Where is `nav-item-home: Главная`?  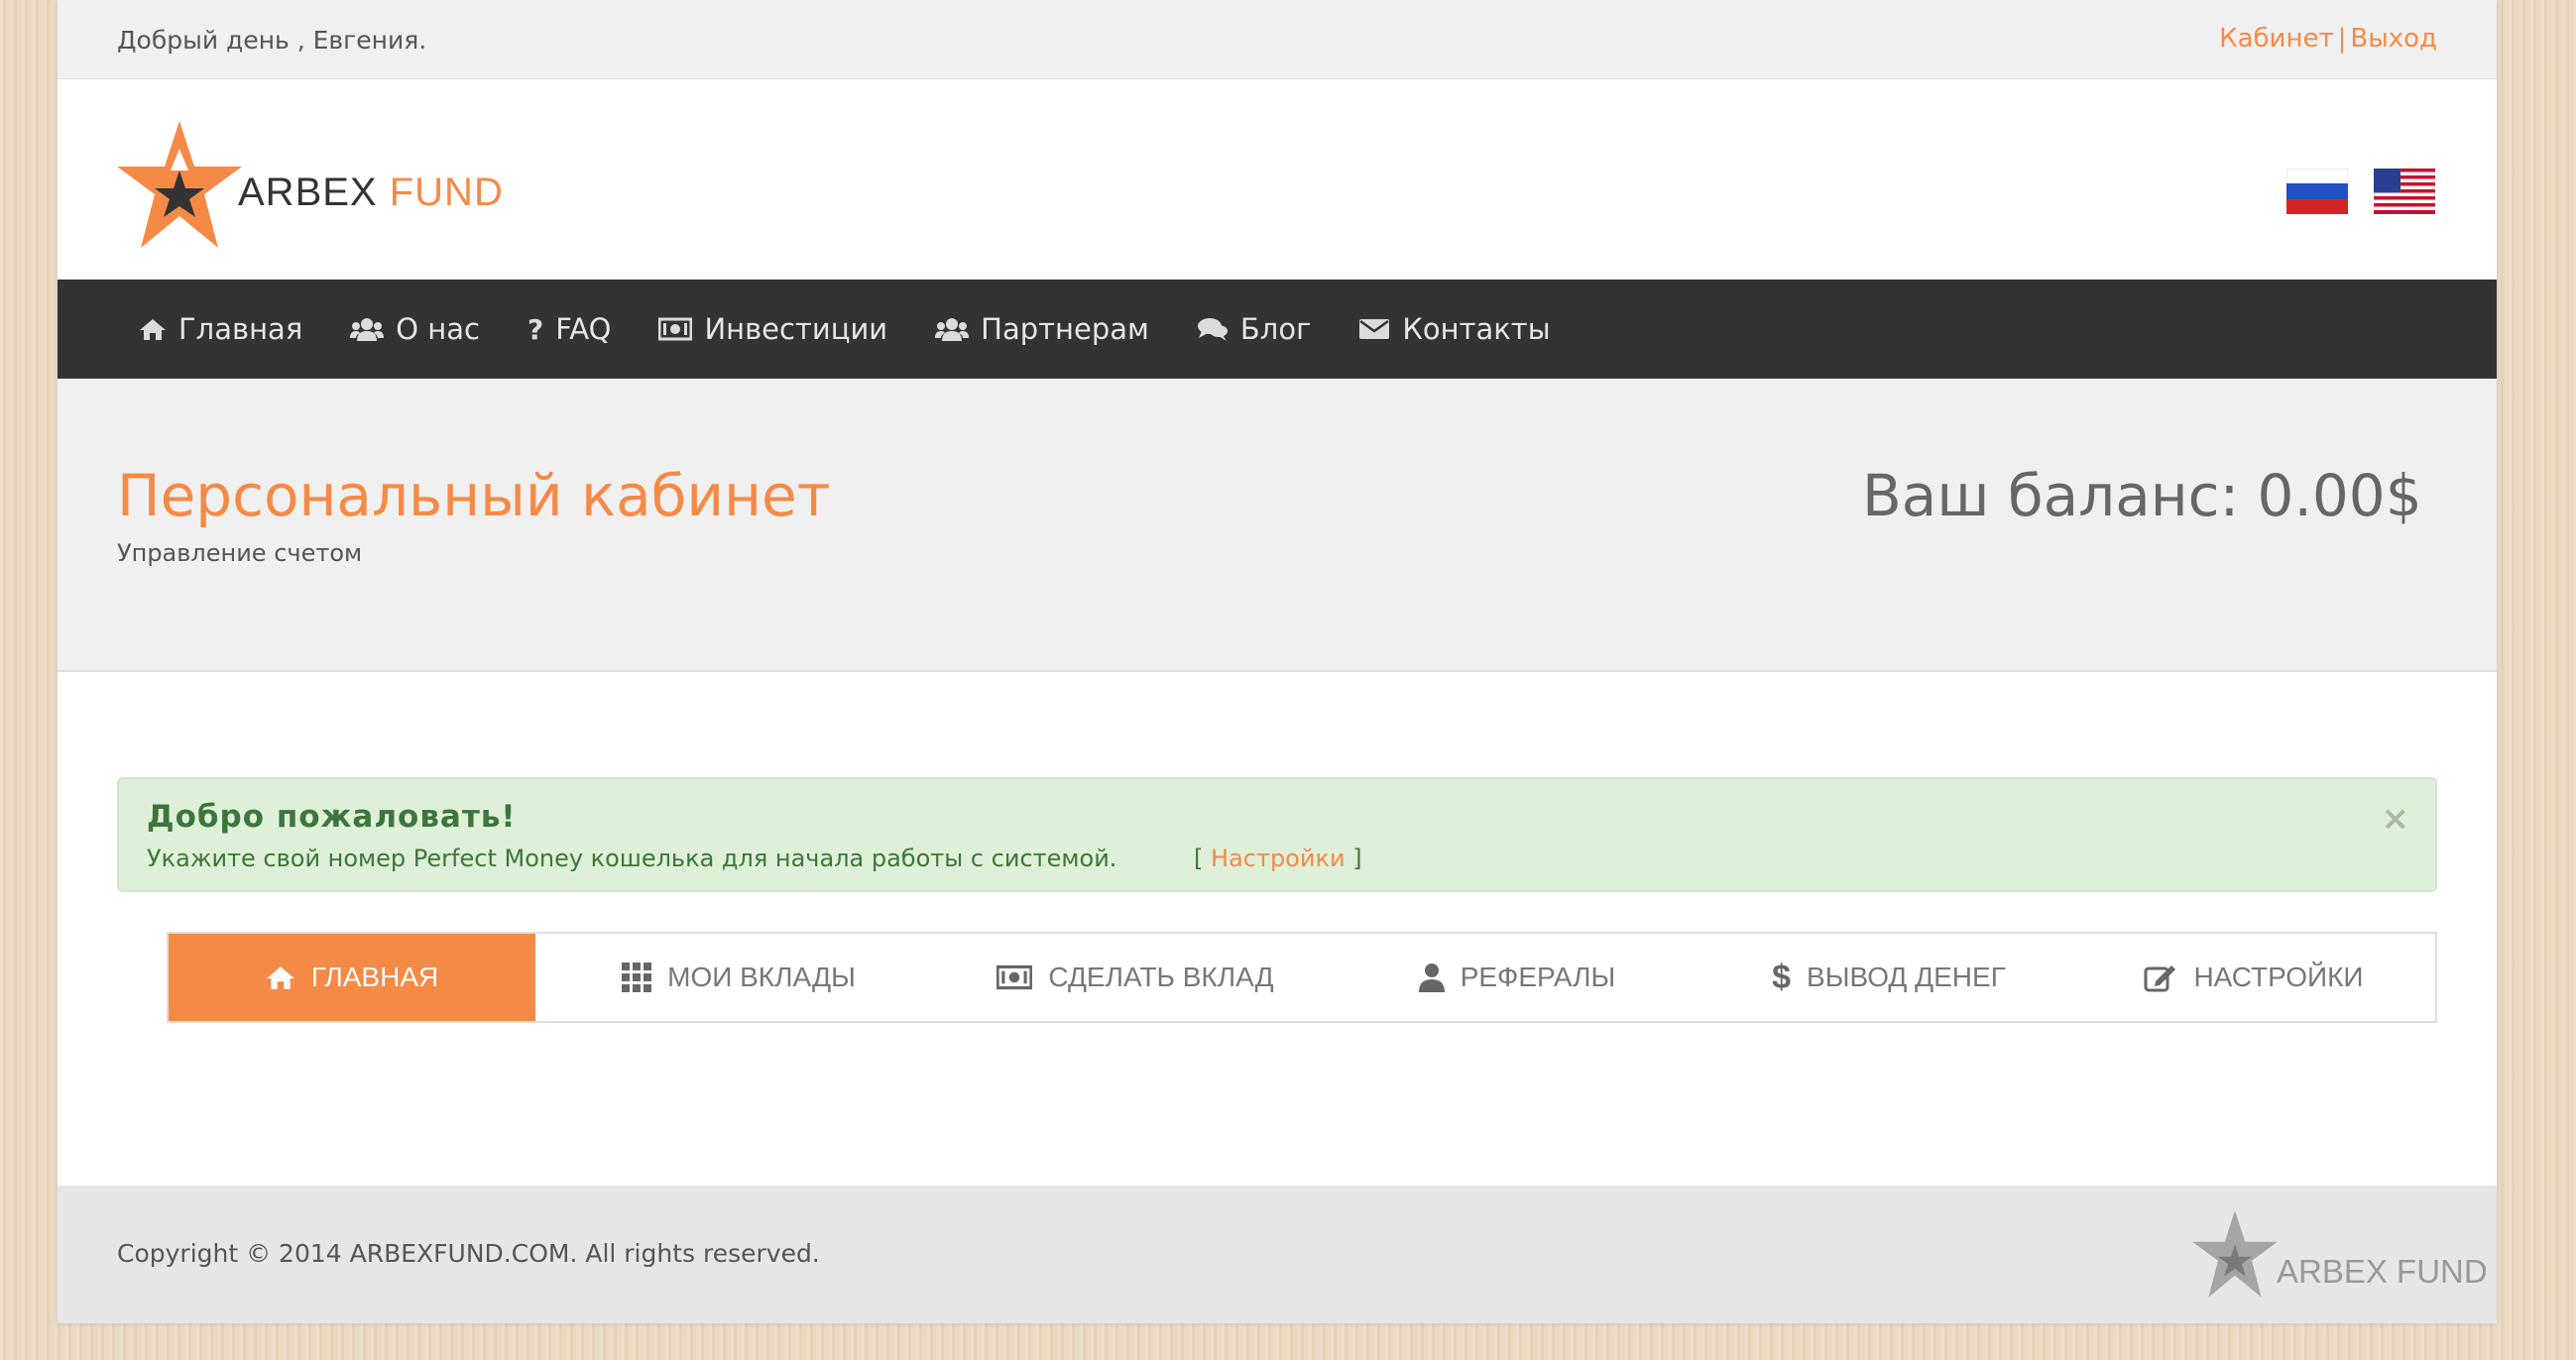
nav-item-home: Главная is located at coordinates (220, 329).